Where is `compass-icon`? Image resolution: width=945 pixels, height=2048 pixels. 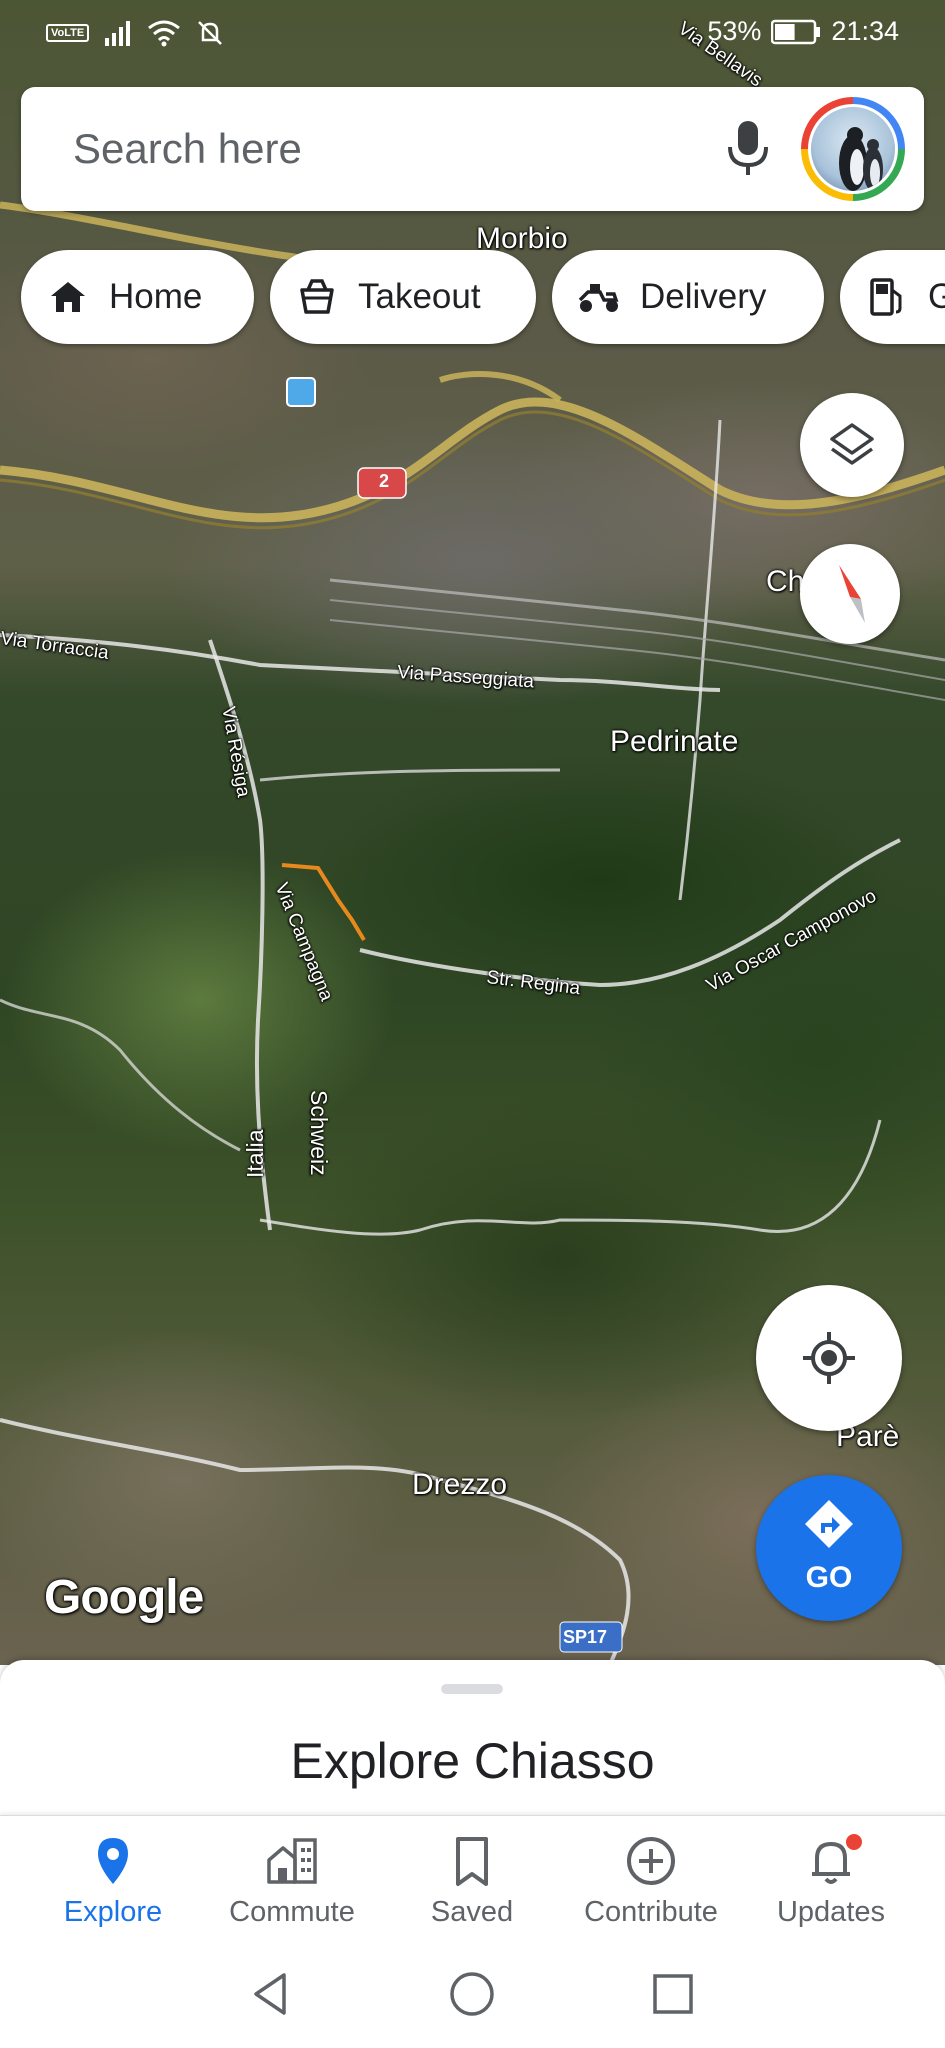 compass-icon is located at coordinates (852, 594).